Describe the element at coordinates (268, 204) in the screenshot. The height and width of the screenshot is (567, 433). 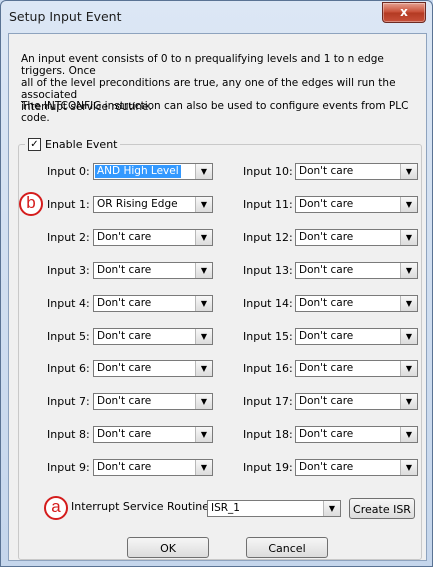
I see `input-11-label: Input 11:` at that location.